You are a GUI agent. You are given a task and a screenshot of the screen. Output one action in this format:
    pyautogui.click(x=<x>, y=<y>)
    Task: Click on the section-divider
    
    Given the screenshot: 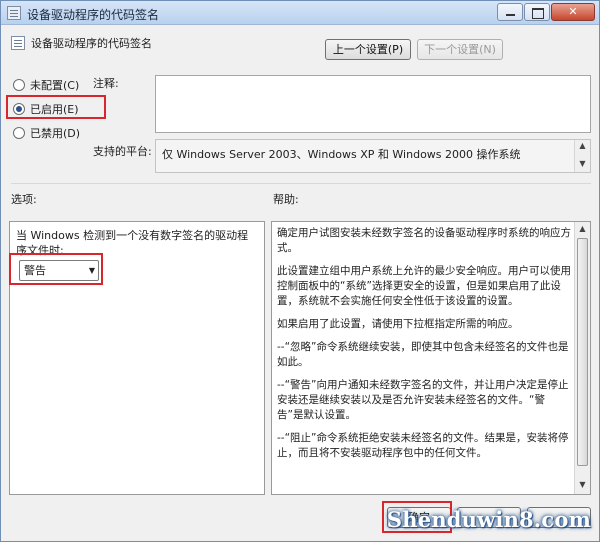 What is the action you would take?
    pyautogui.click(x=301, y=183)
    